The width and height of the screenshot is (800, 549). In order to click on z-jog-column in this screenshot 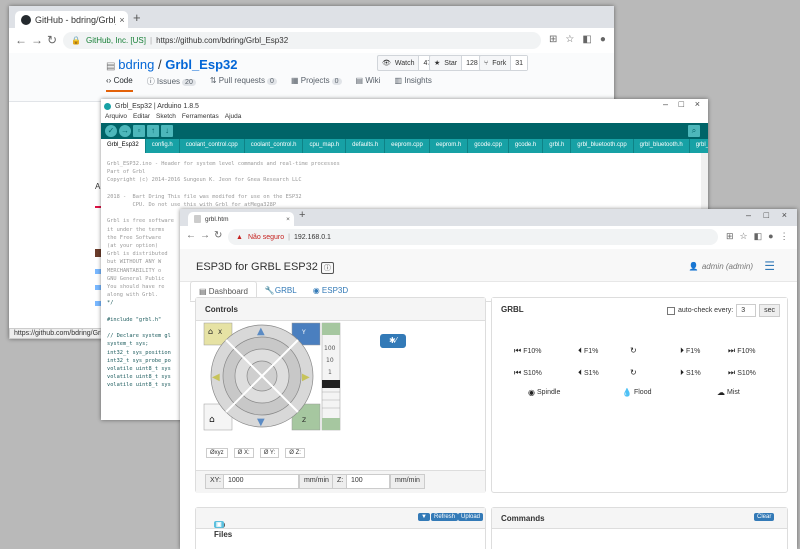, I will do `click(331, 376)`.